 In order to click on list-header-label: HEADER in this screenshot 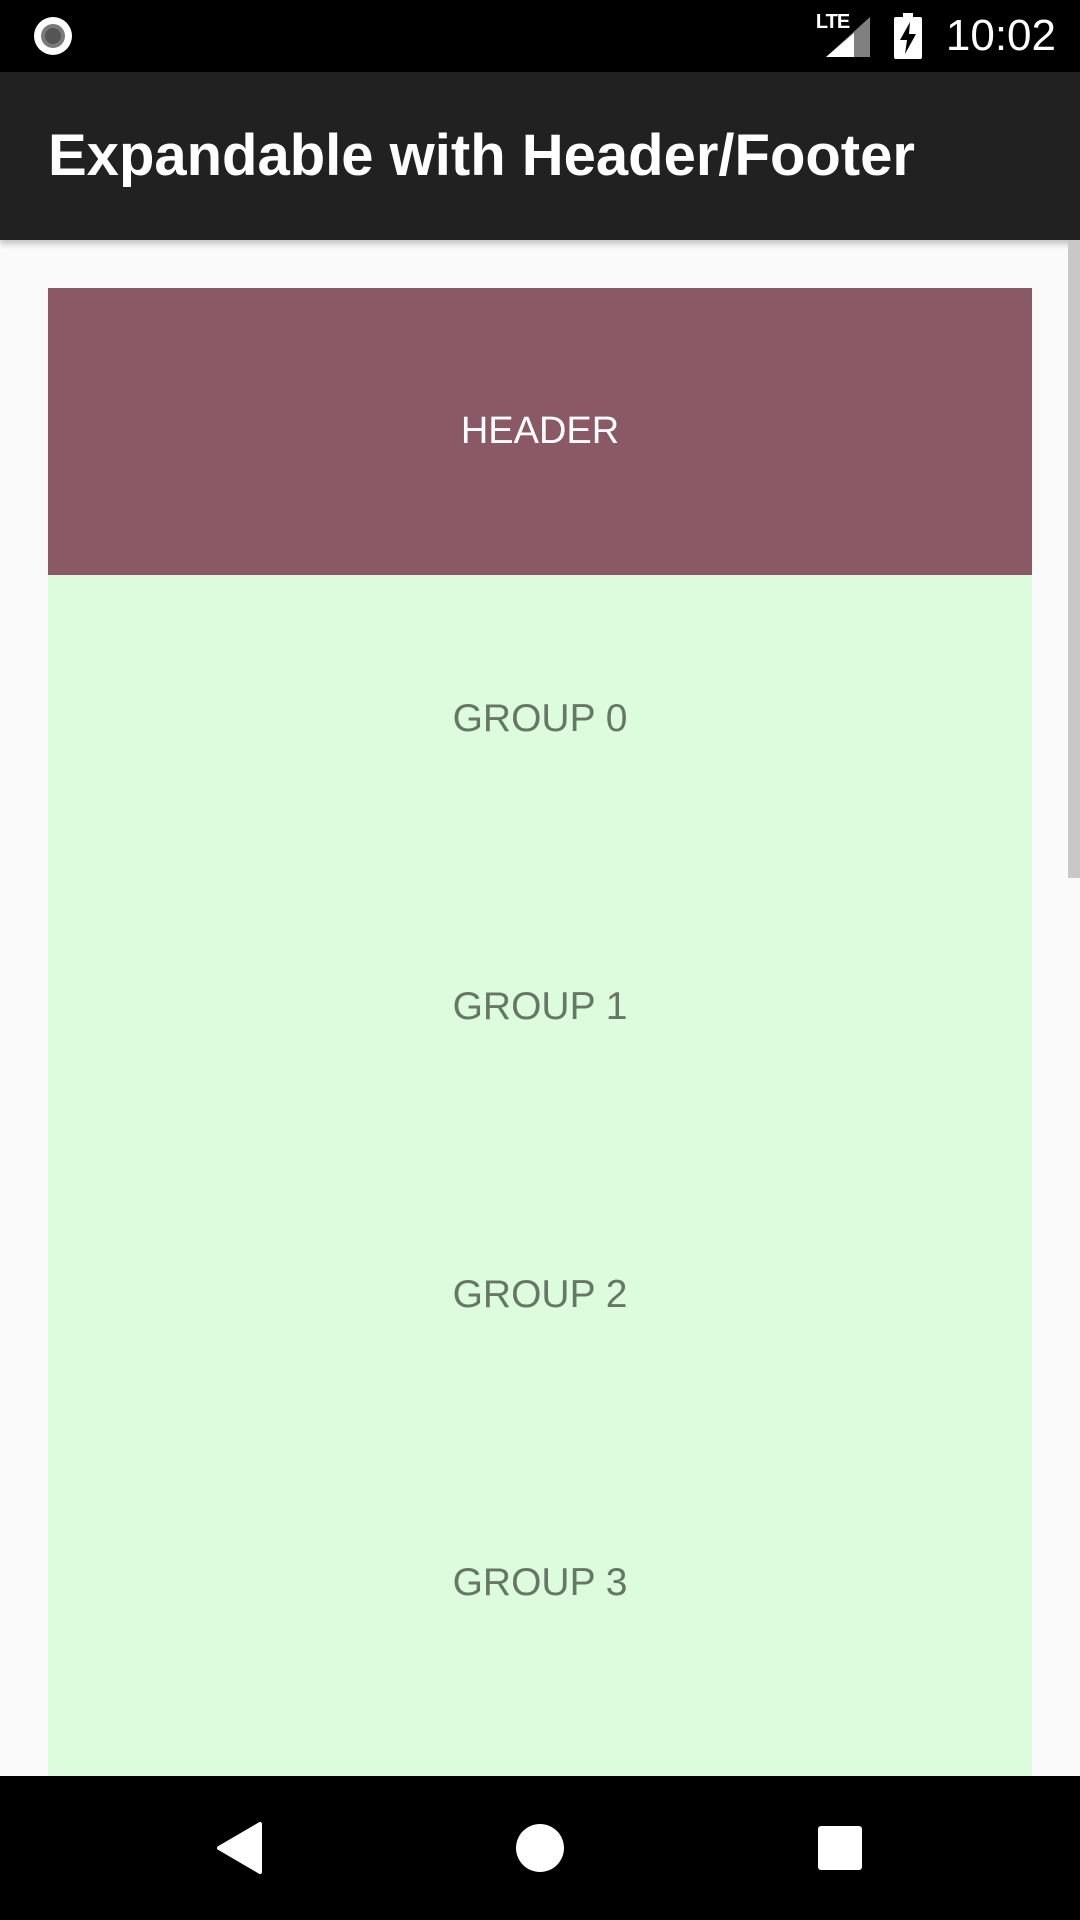, I will do `click(540, 431)`.